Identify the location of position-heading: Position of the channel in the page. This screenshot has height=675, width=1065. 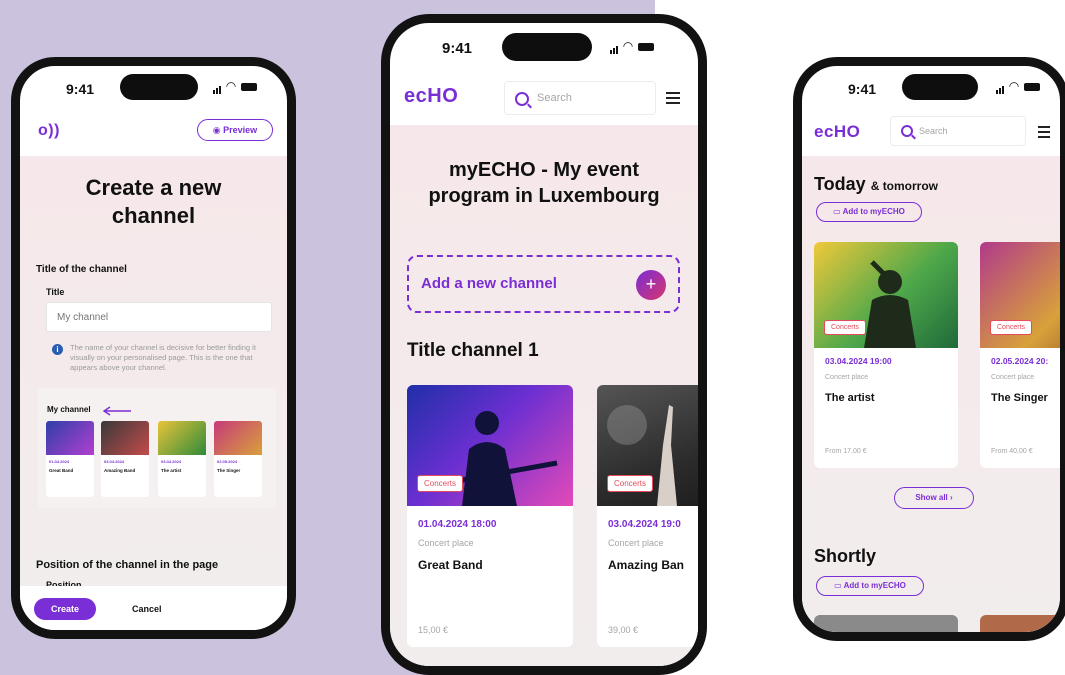
(127, 565).